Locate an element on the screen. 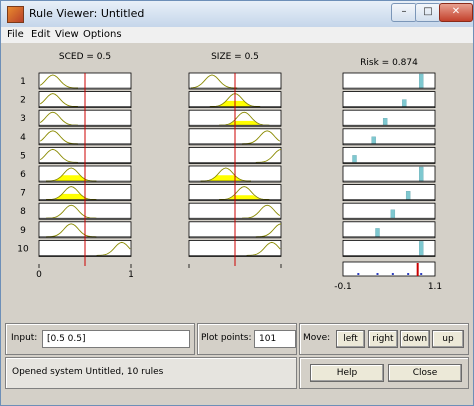 This screenshot has height=406, width=474. move-left-button: left is located at coordinates (350, 339).